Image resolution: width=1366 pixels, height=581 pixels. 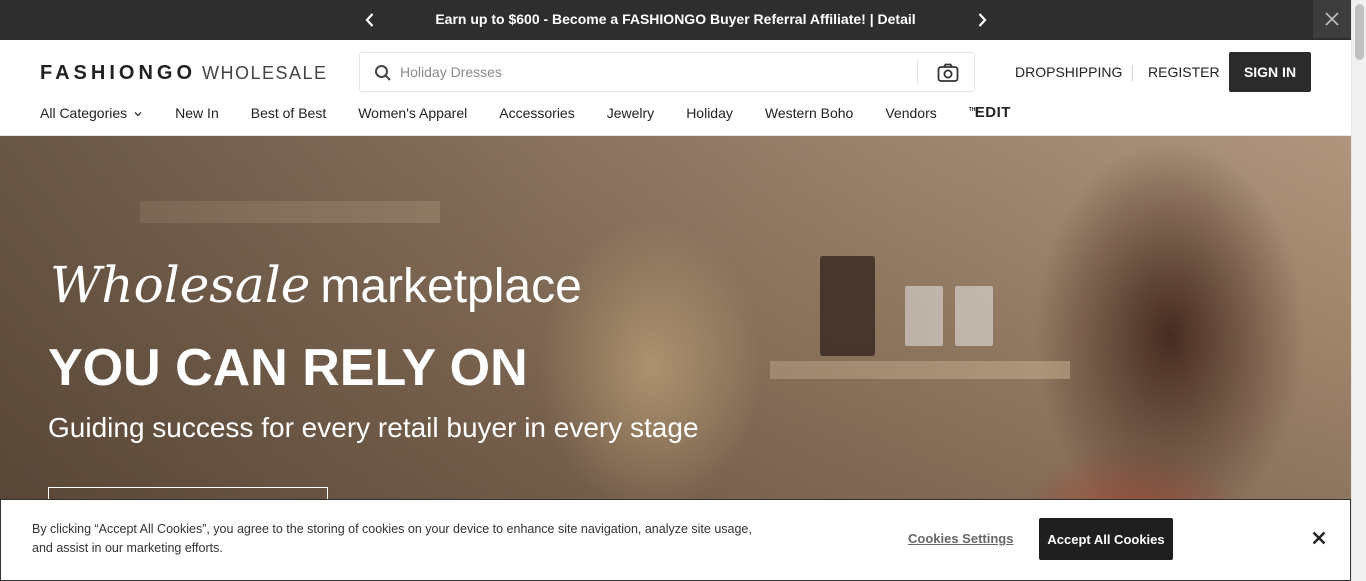 I want to click on hero-light-word: marketplace, so click(x=451, y=286).